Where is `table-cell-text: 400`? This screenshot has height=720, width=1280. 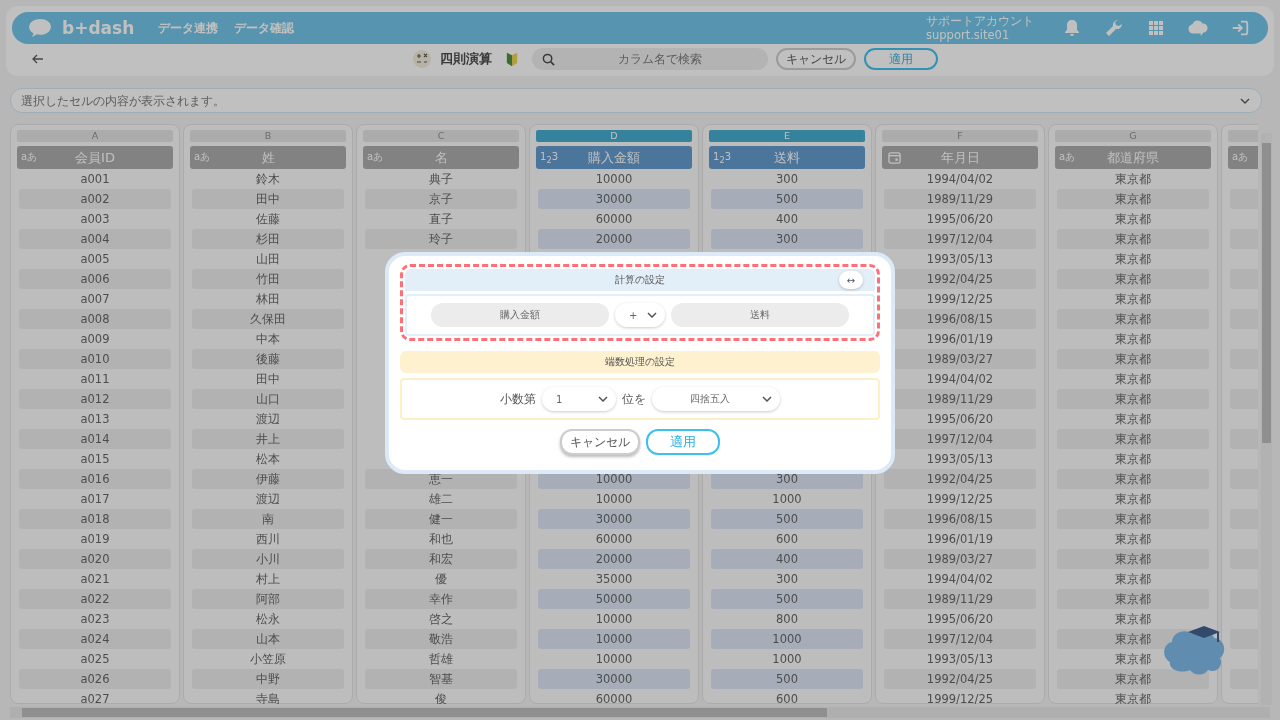
table-cell-text: 400 is located at coordinates (787, 219).